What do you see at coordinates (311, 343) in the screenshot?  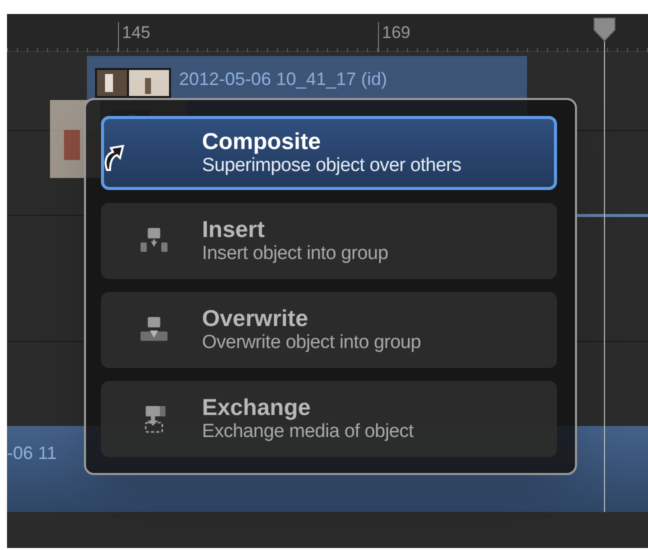 I see `item-description: Overwrite object into group` at bounding box center [311, 343].